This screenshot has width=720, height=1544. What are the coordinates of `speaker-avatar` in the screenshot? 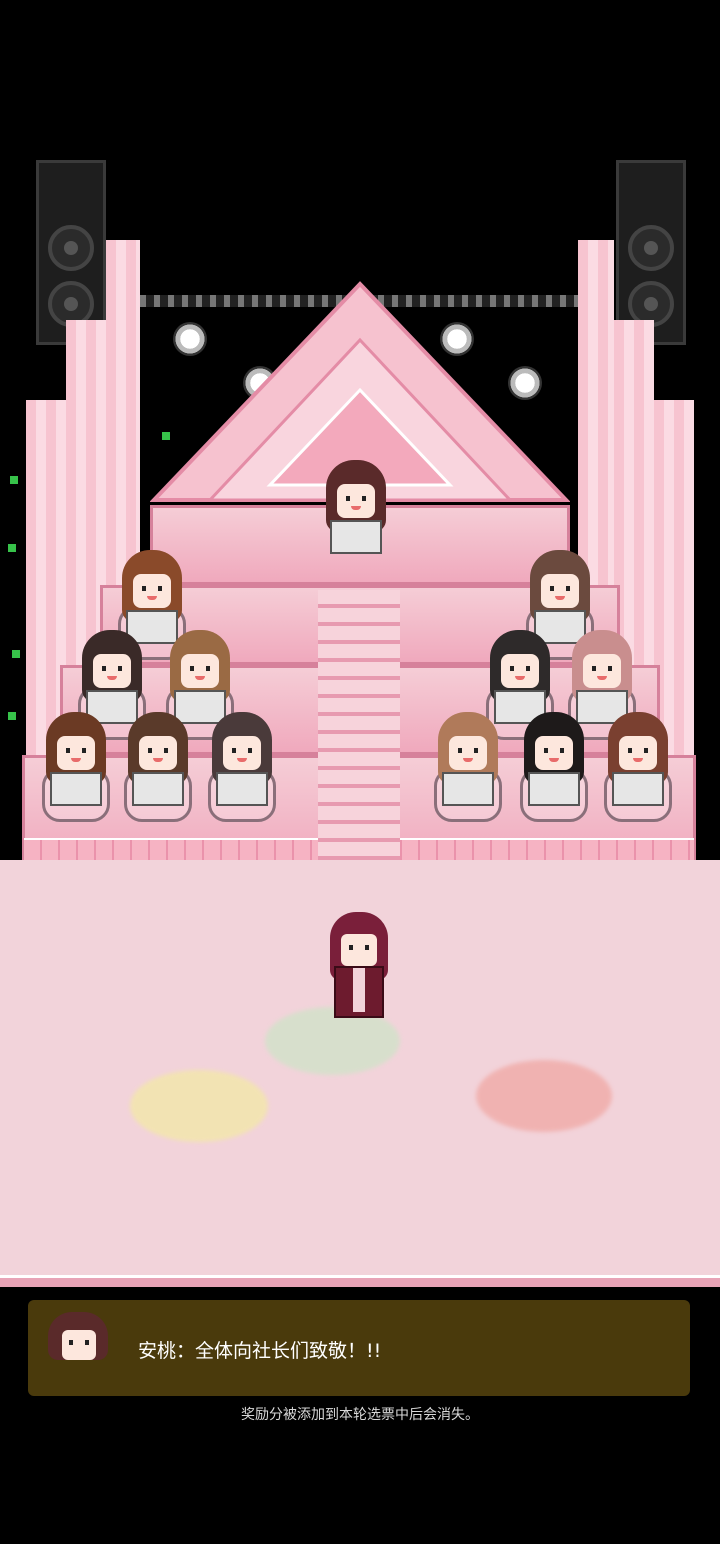 It's located at (80, 1344).